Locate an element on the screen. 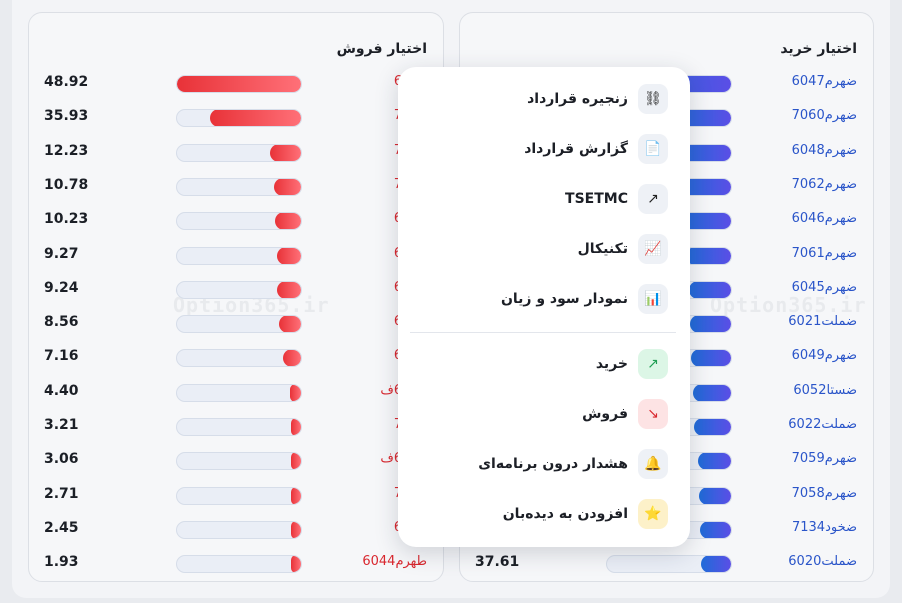  sell_panel-option-row: 6022ف3.06 is located at coordinates (236, 461).